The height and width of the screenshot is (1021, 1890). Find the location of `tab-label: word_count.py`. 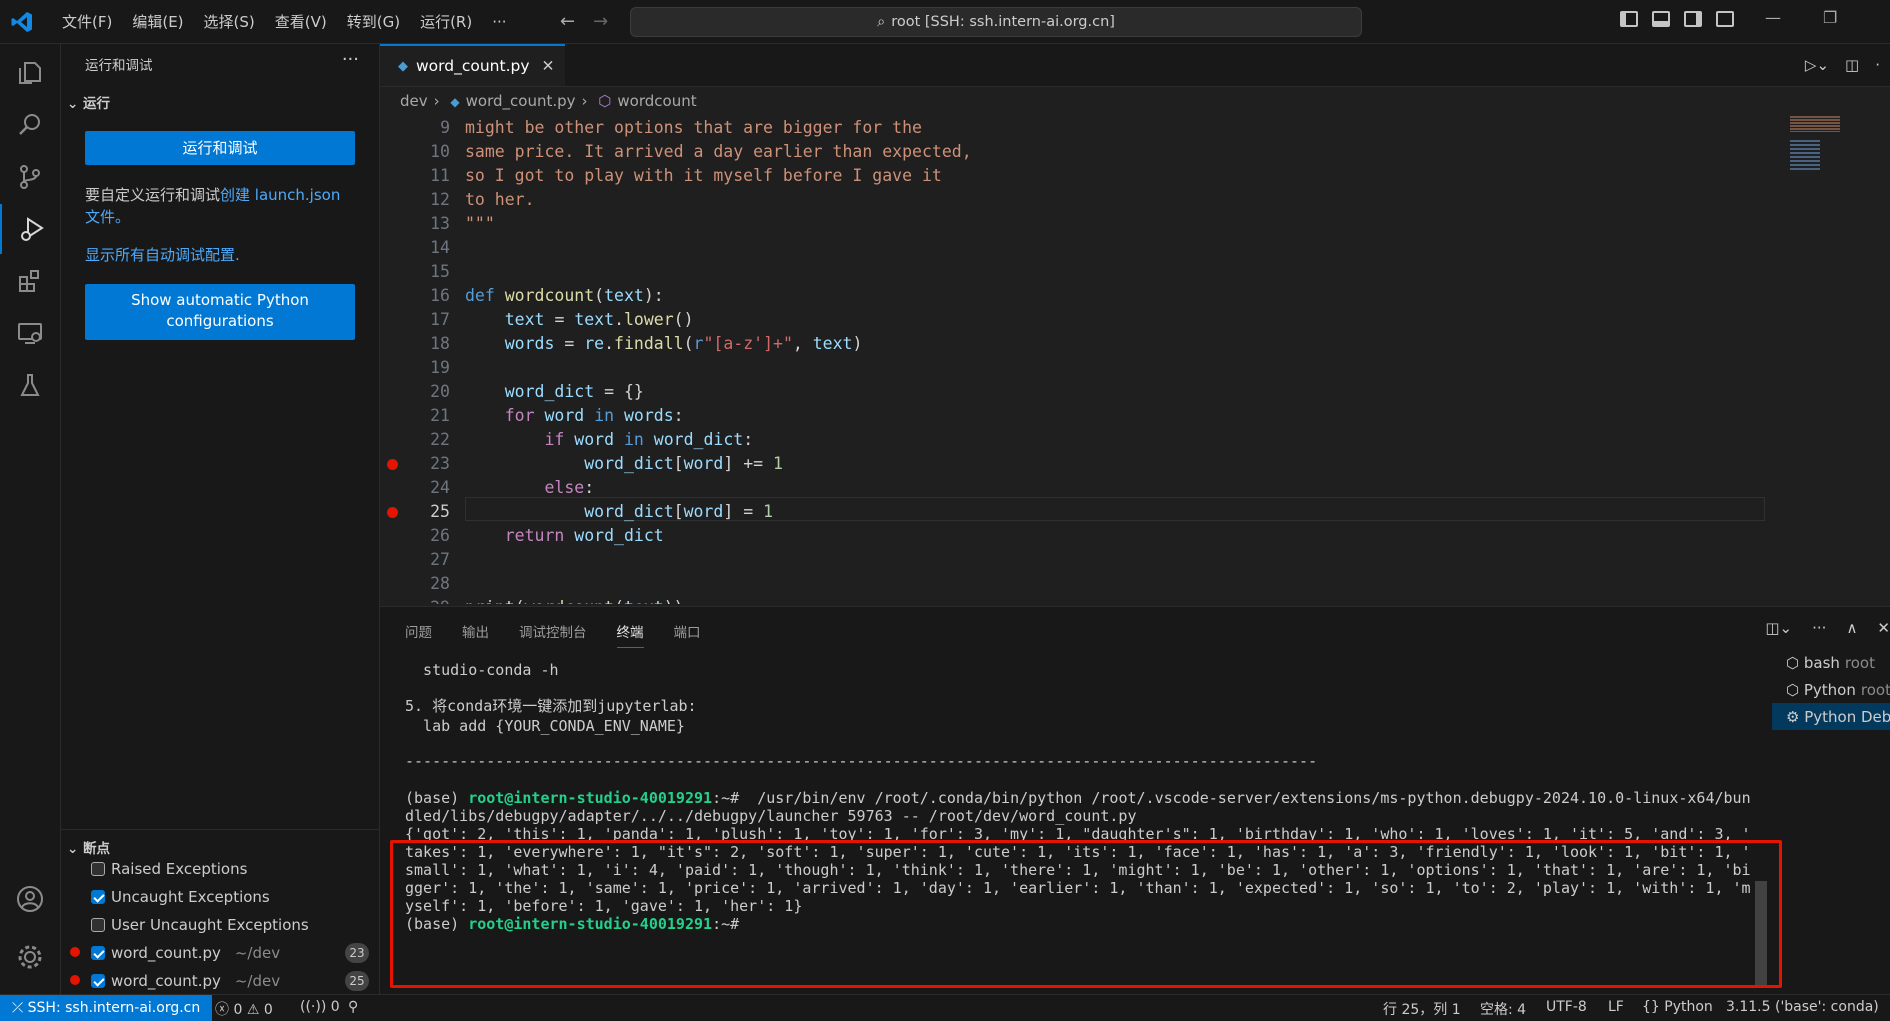

tab-label: word_count.py is located at coordinates (473, 66).